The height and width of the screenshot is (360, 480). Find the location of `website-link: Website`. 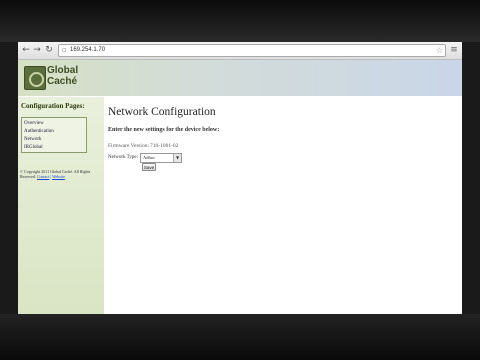

website-link: Website is located at coordinates (58, 176).